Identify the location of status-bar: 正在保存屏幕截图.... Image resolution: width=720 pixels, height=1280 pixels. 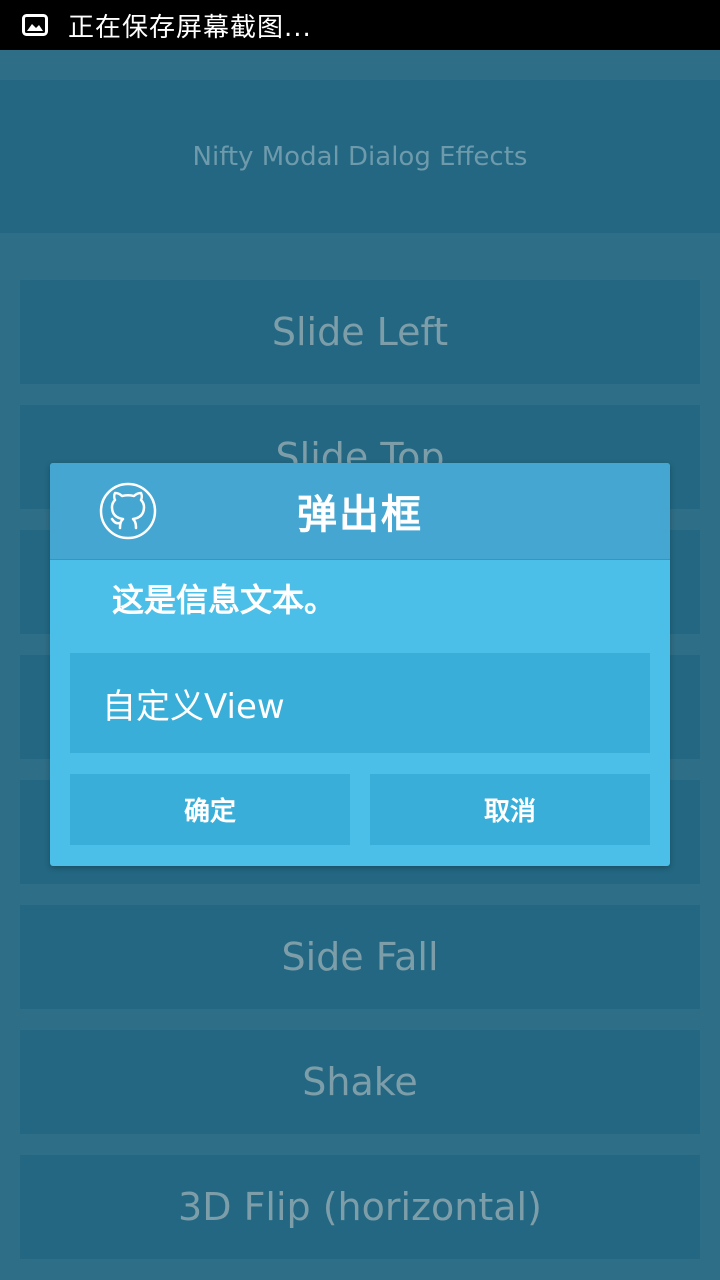
(360, 25).